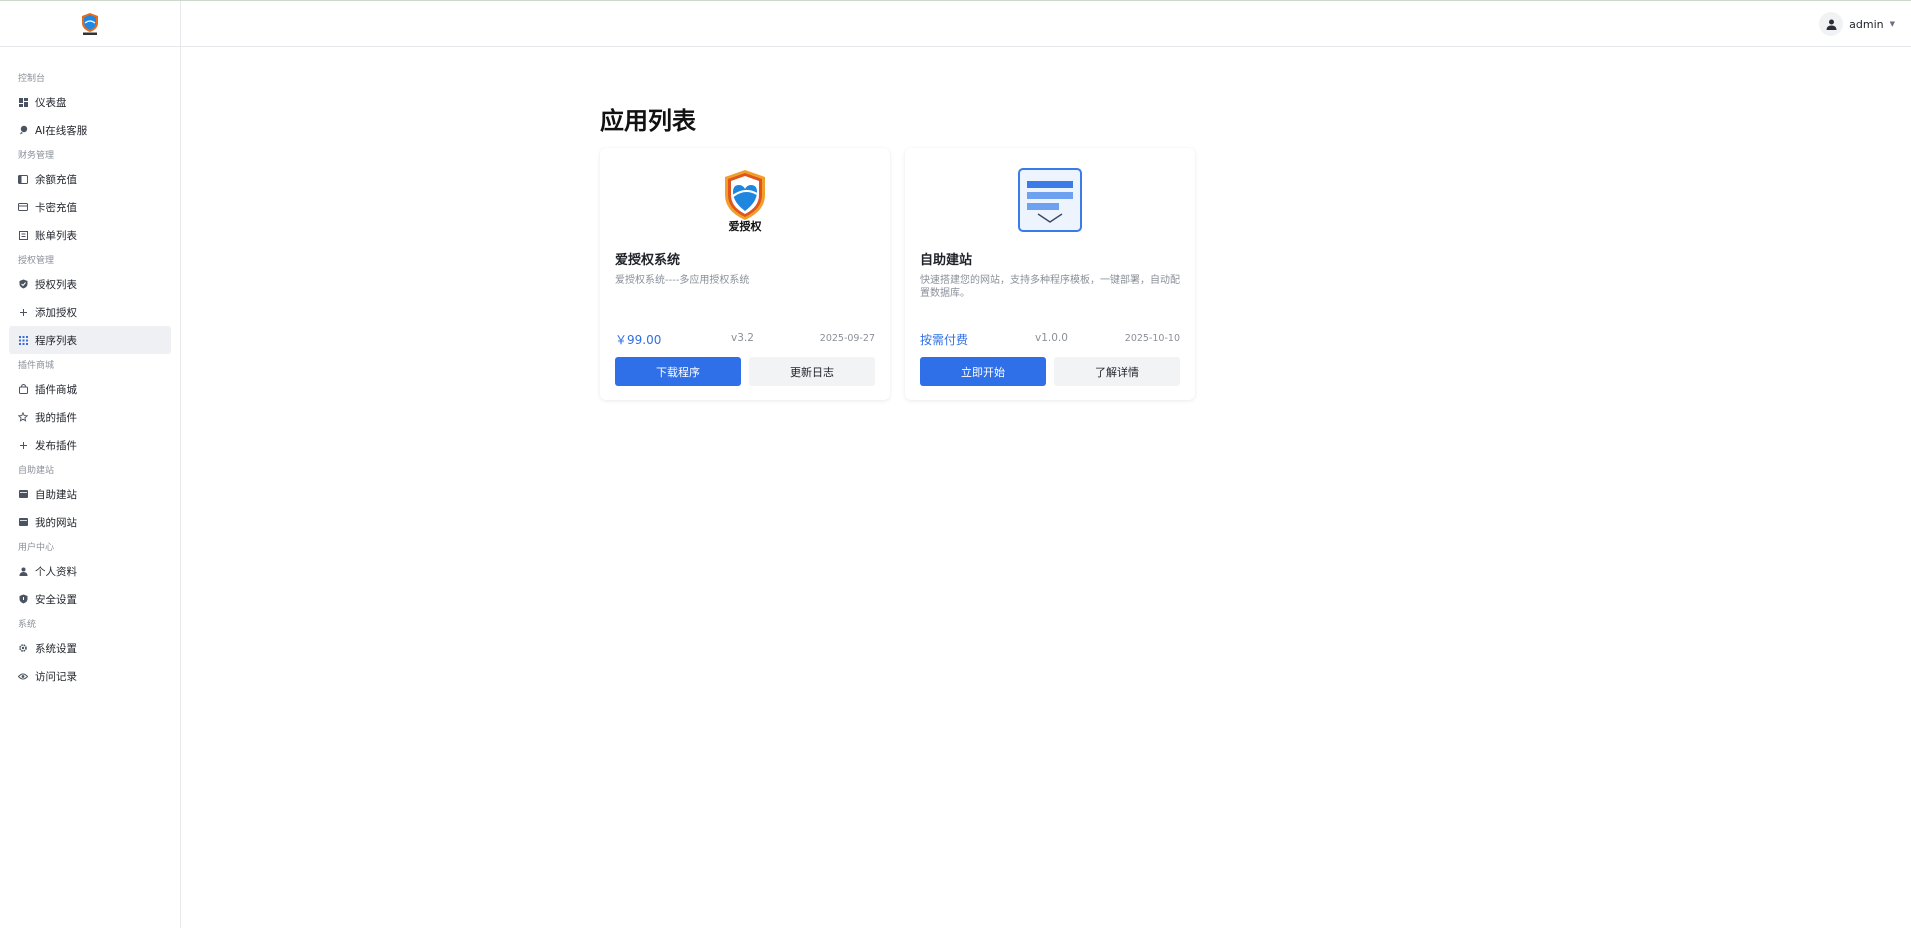 The image size is (1911, 928). What do you see at coordinates (682, 280) in the screenshot?
I see `app-description: 爱授权系统----多应用授权系统` at bounding box center [682, 280].